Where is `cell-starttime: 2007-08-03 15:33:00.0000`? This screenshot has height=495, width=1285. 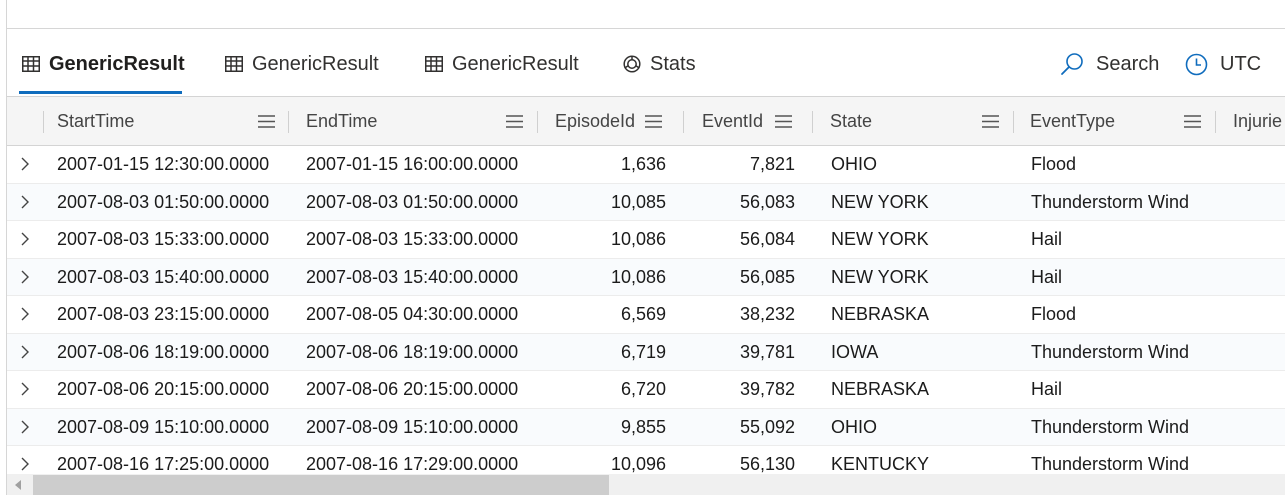
cell-starttime: 2007-08-03 15:33:00.0000 is located at coordinates (163, 239).